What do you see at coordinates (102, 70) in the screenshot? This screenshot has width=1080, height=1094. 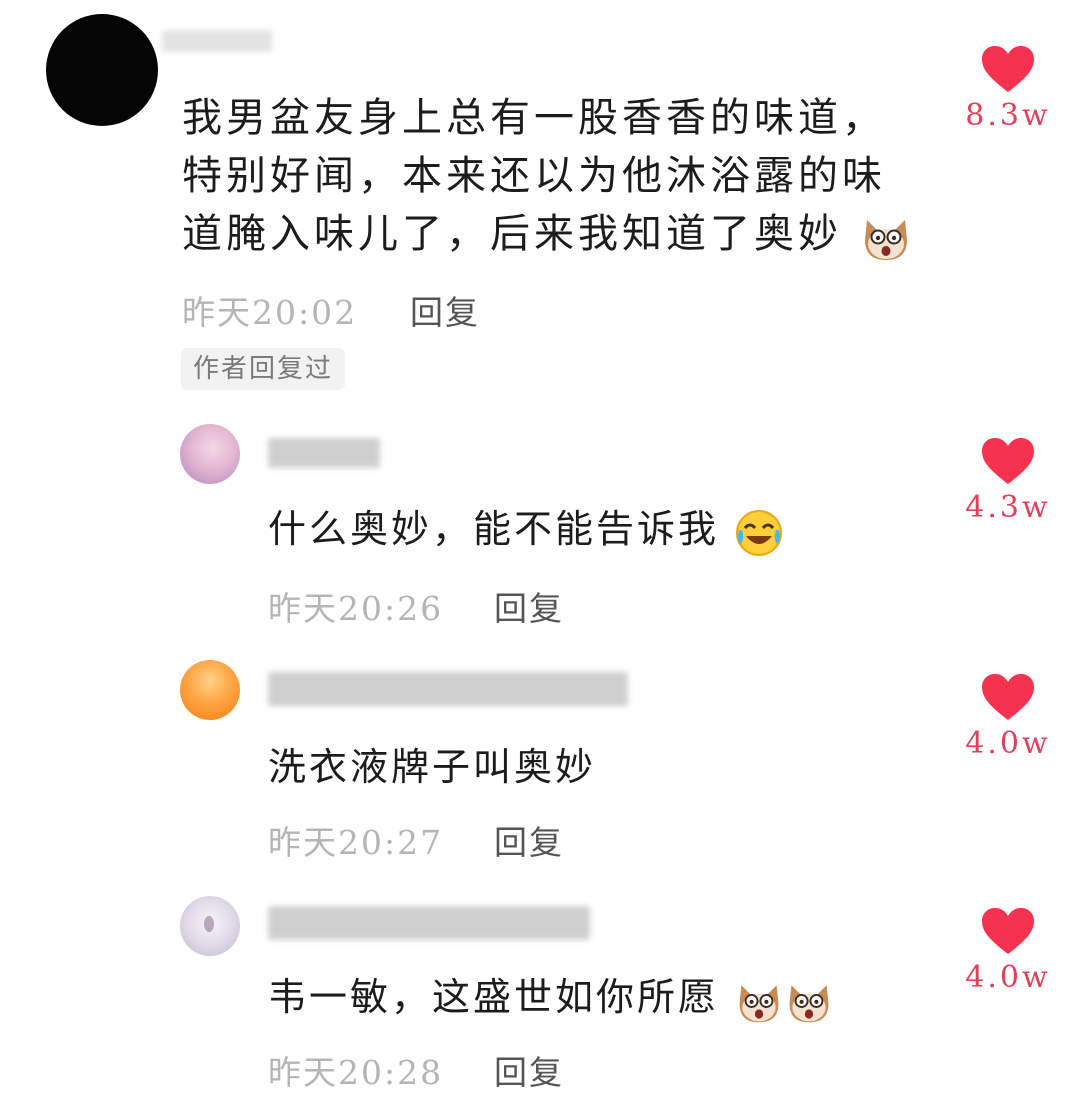 I see `commenter-avatar` at bounding box center [102, 70].